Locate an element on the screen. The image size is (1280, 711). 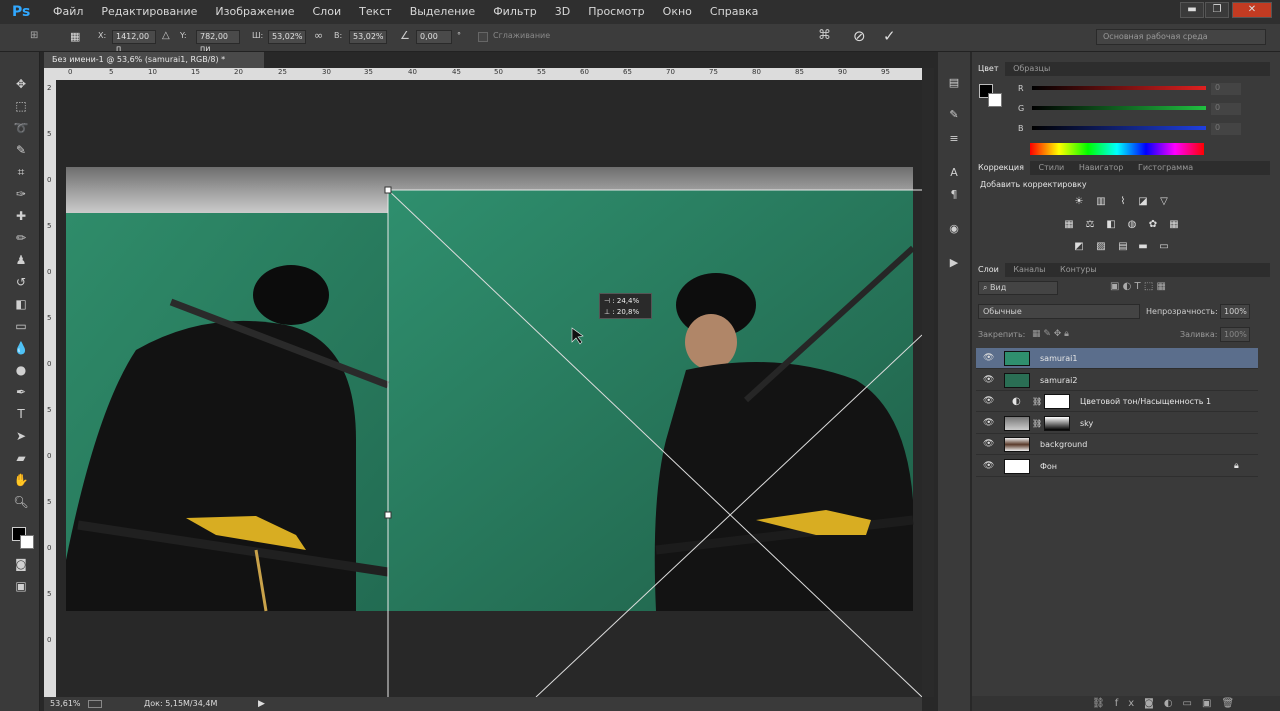
invert-adjust-icon: ◩ is located at coordinates (1079, 247).